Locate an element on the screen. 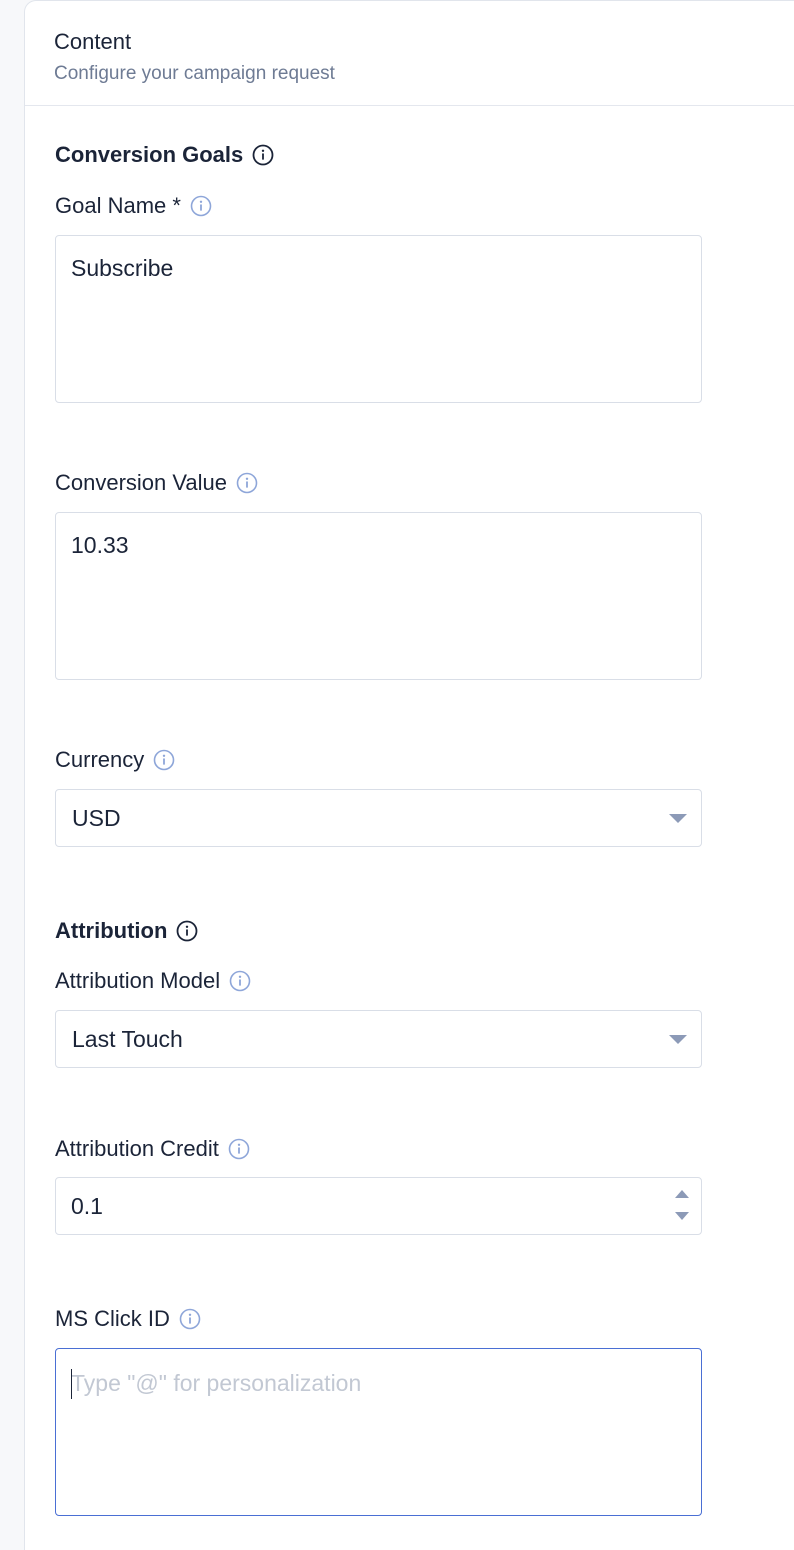  goal-name-label: Goal Name * is located at coordinates (133, 206).